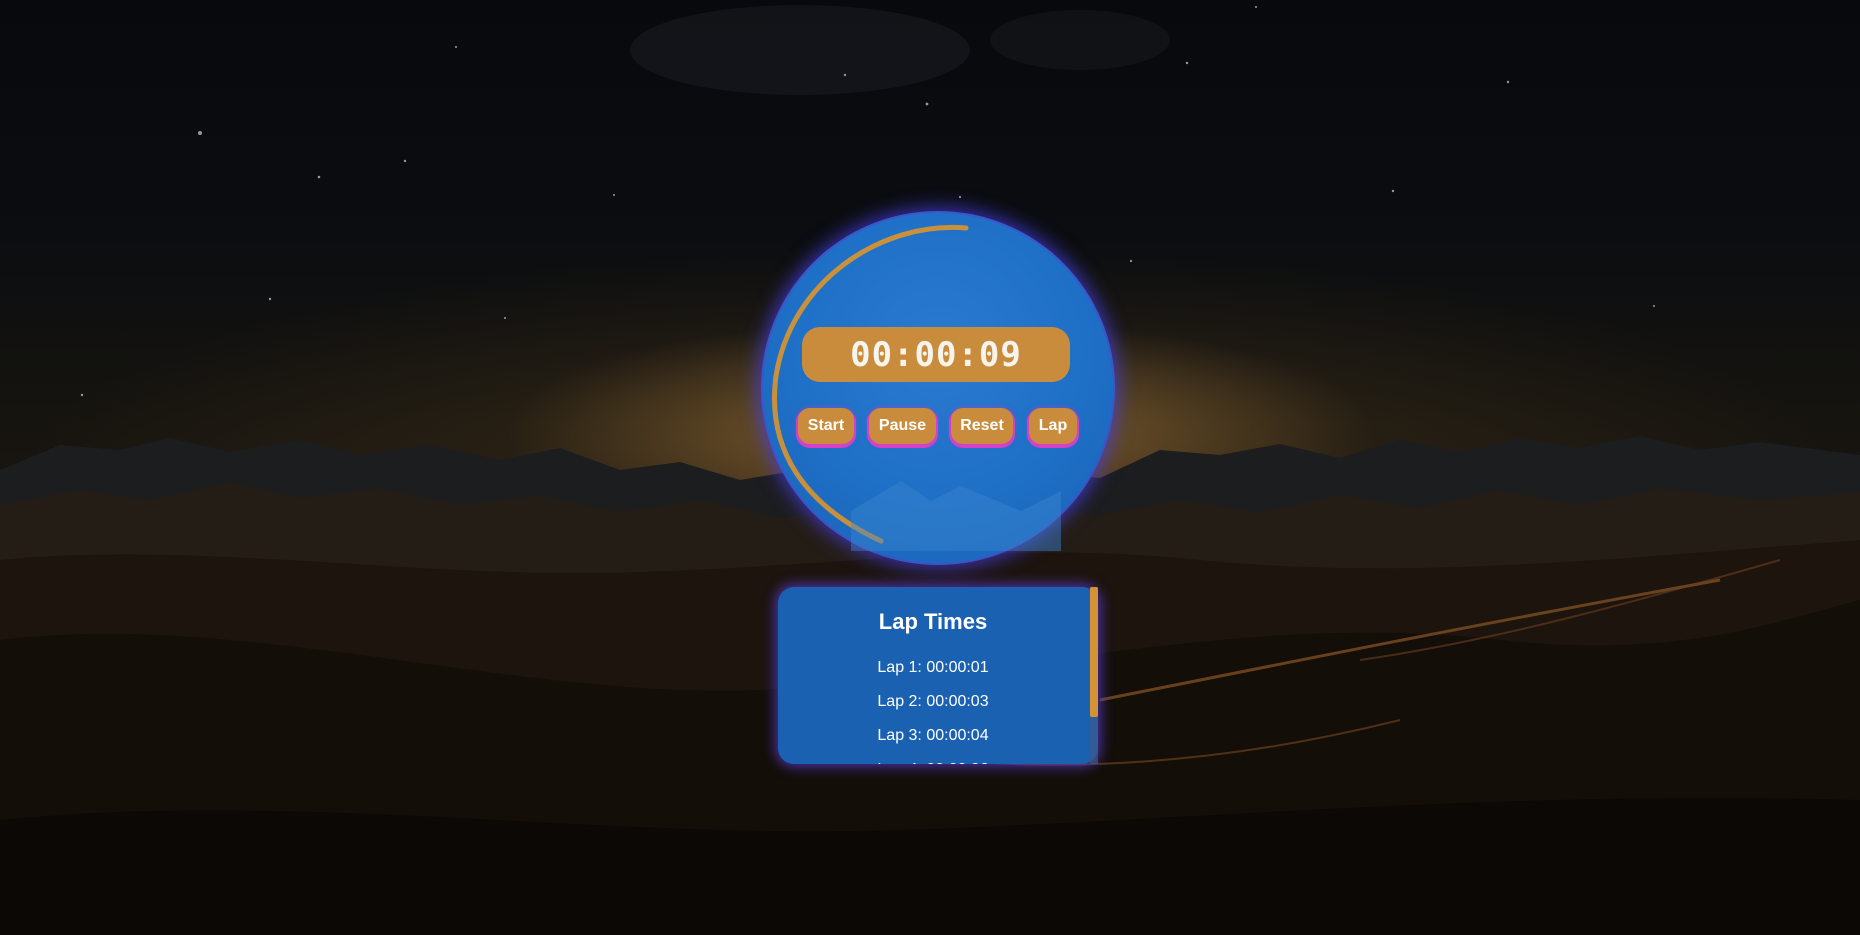 This screenshot has height=935, width=1860. Describe the element at coordinates (933, 667) in the screenshot. I see `lap-item: Lap 1: 00:00:01` at that location.